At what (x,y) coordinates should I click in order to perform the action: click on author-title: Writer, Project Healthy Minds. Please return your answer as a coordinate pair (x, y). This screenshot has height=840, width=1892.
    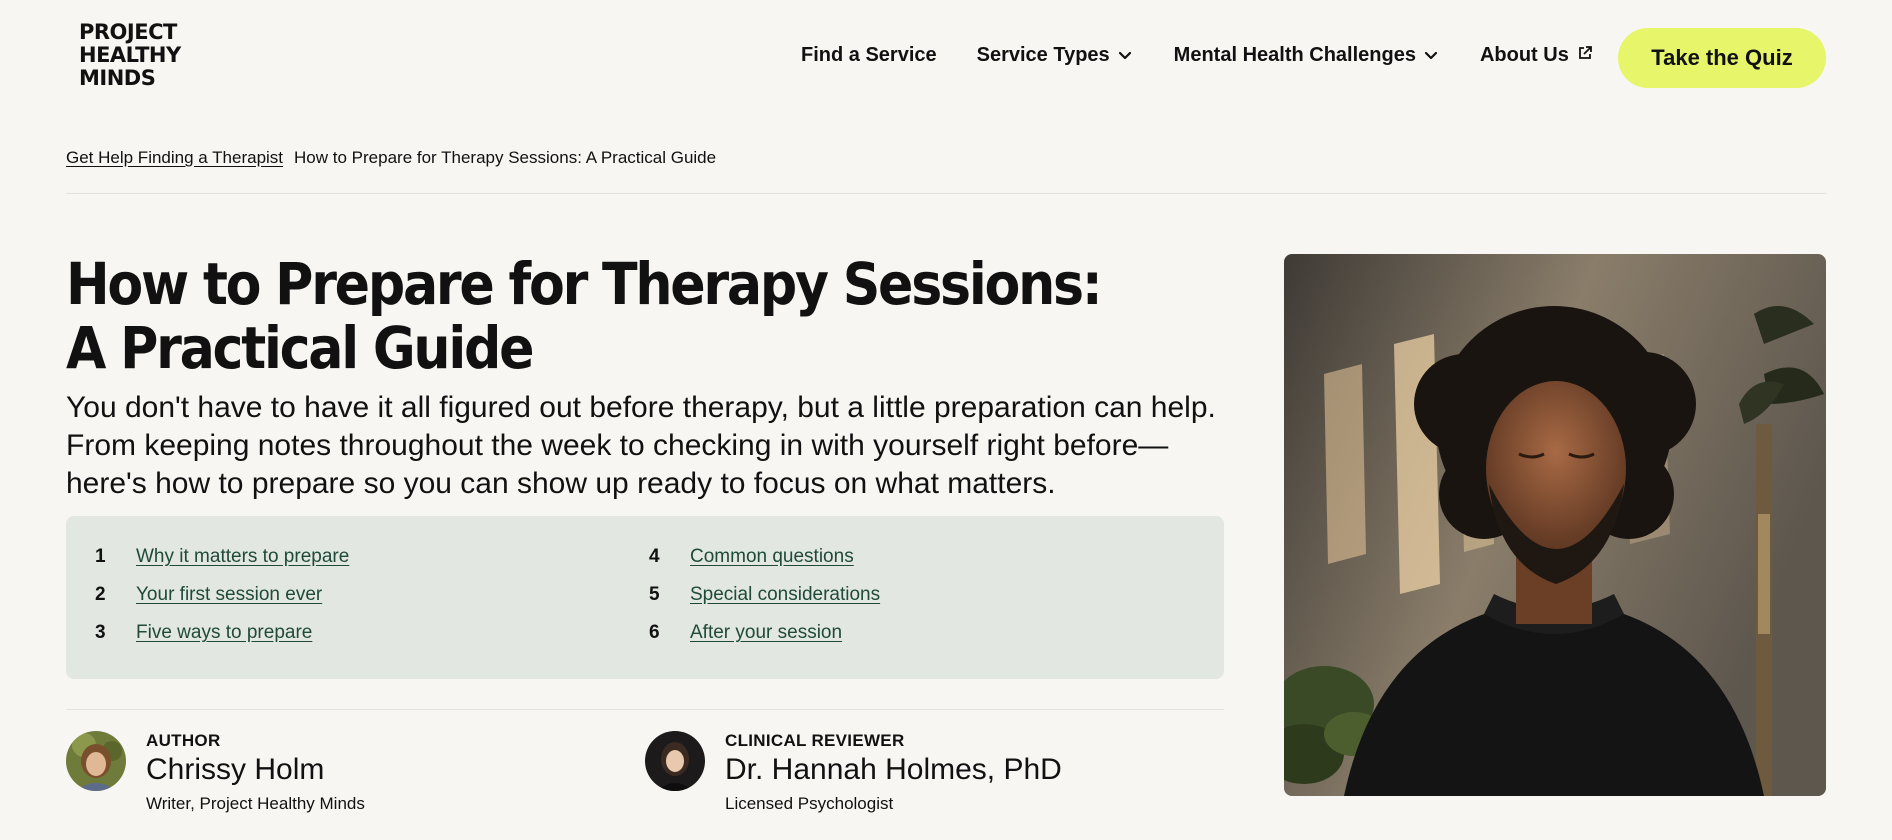
    Looking at the image, I should click on (255, 803).